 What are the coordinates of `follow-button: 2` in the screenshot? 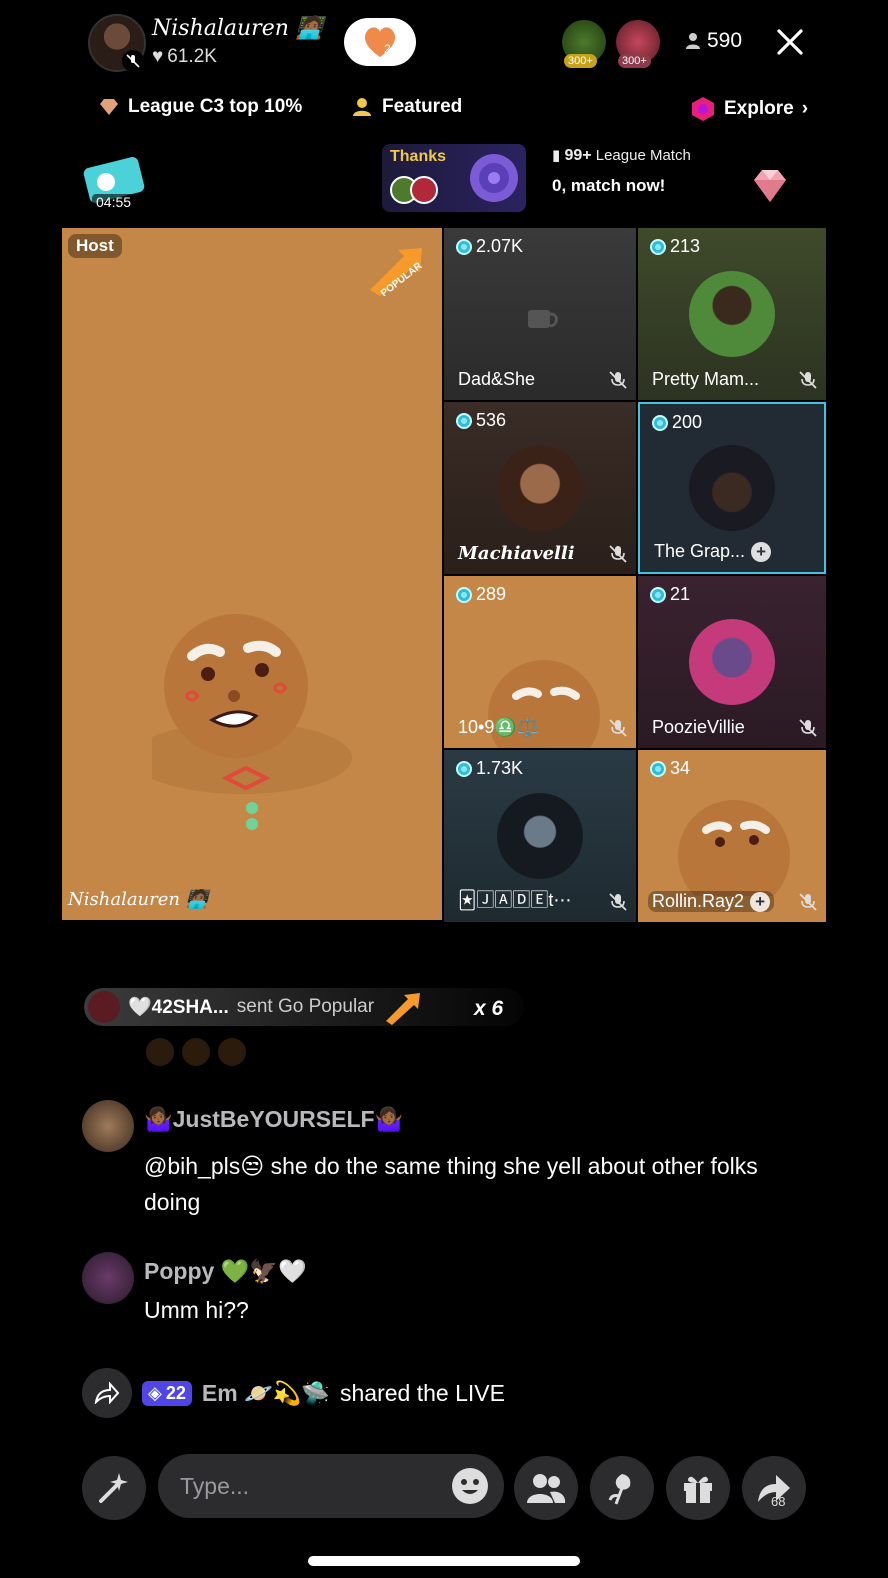 It's located at (380, 42).